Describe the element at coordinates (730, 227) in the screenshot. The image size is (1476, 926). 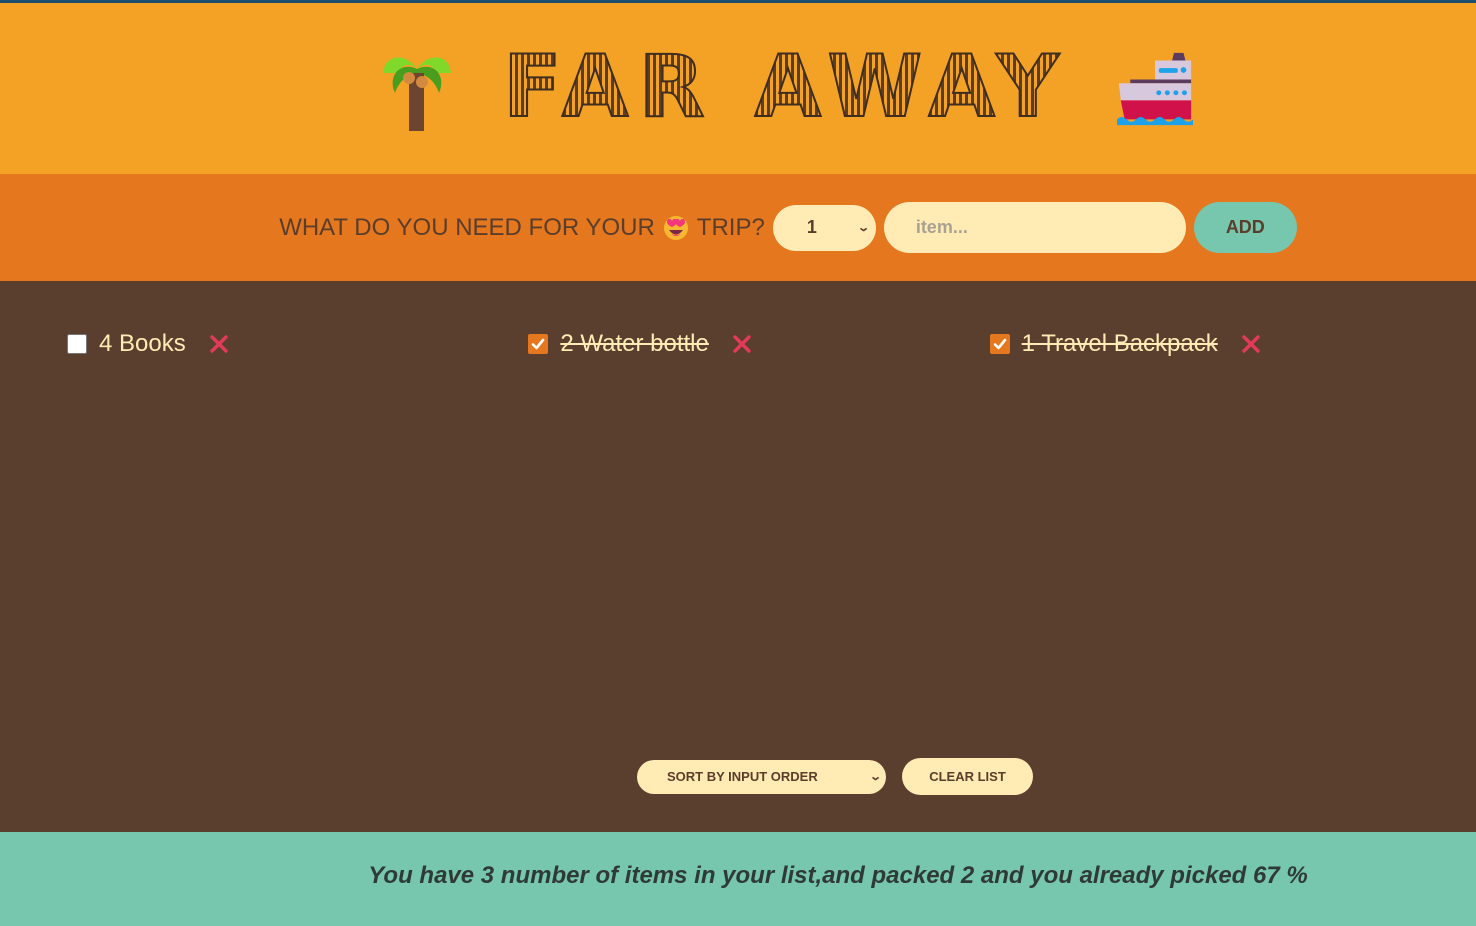
I see `form-question-suffix: TRIP?` at that location.